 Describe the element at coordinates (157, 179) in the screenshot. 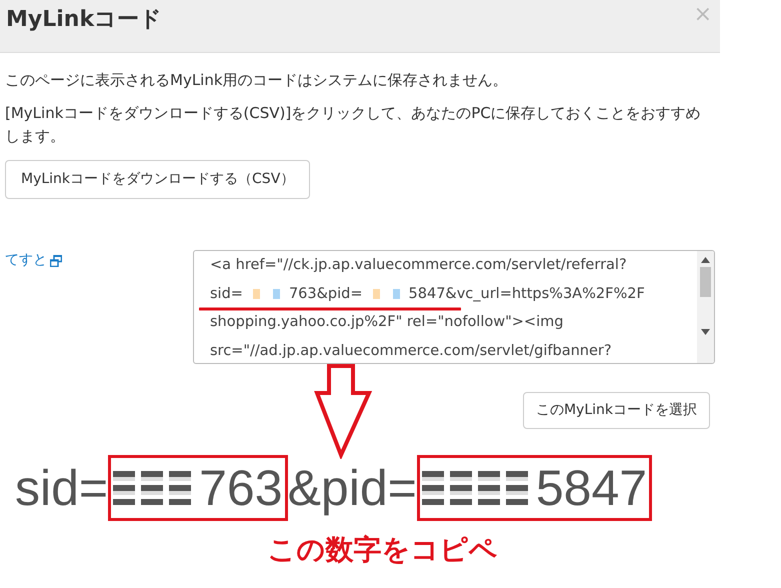

I see `download-button: MyLinkコードをダウンロードする（CSV）` at that location.